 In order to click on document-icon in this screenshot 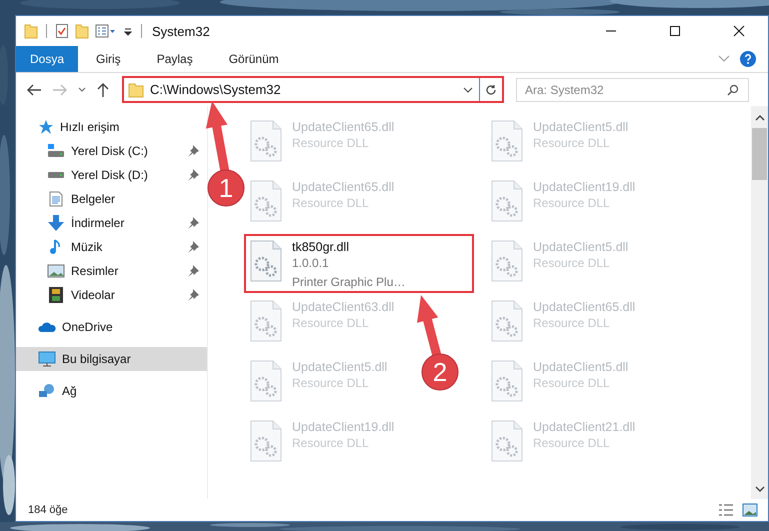, I will do `click(56, 199)`.